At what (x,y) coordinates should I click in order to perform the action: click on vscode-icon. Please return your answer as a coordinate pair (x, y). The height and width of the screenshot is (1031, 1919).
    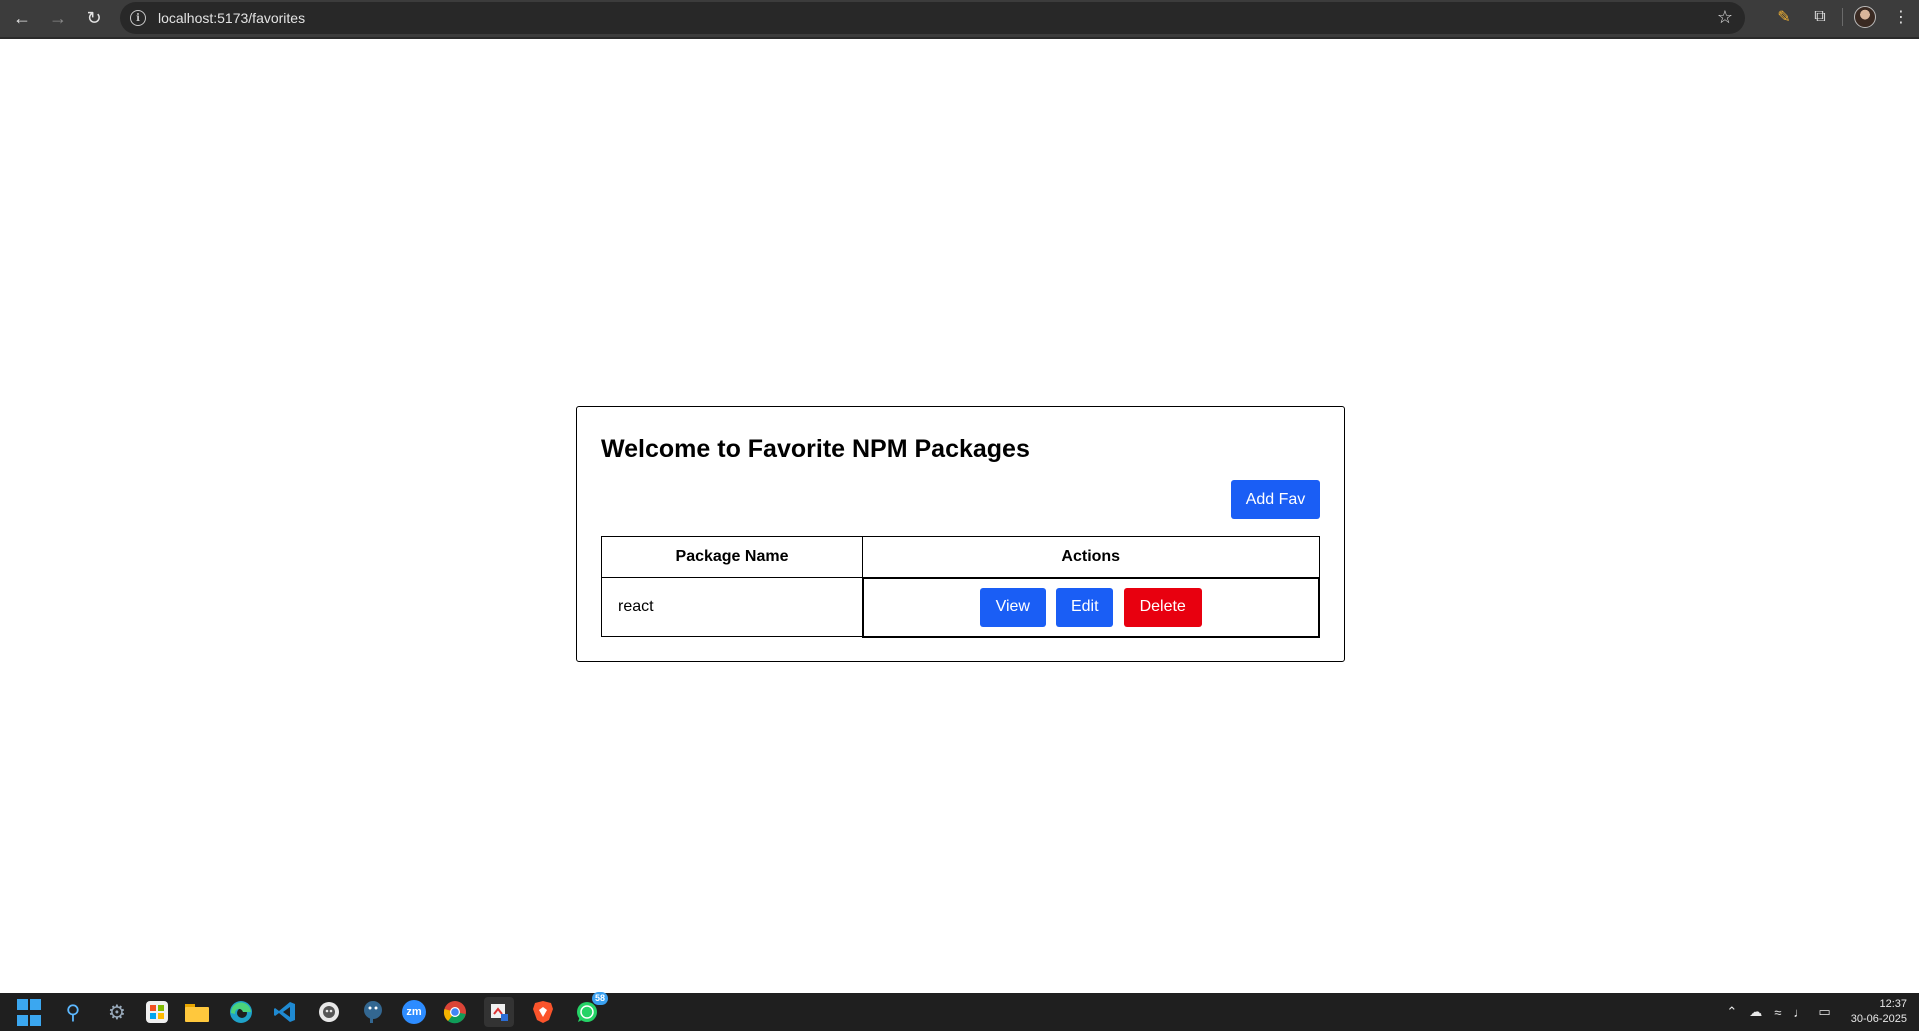
    Looking at the image, I should click on (285, 1012).